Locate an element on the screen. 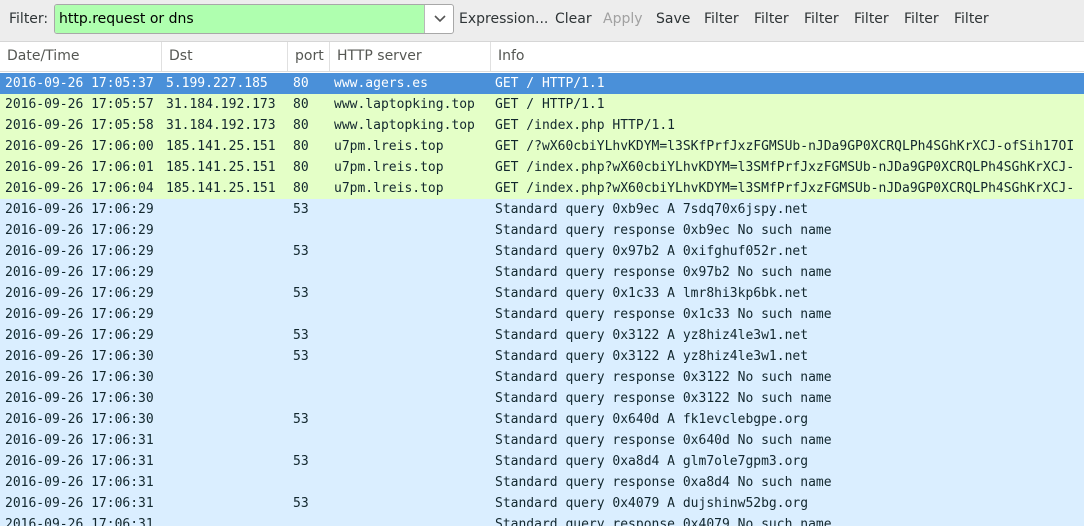  save-button: Save is located at coordinates (673, 19).